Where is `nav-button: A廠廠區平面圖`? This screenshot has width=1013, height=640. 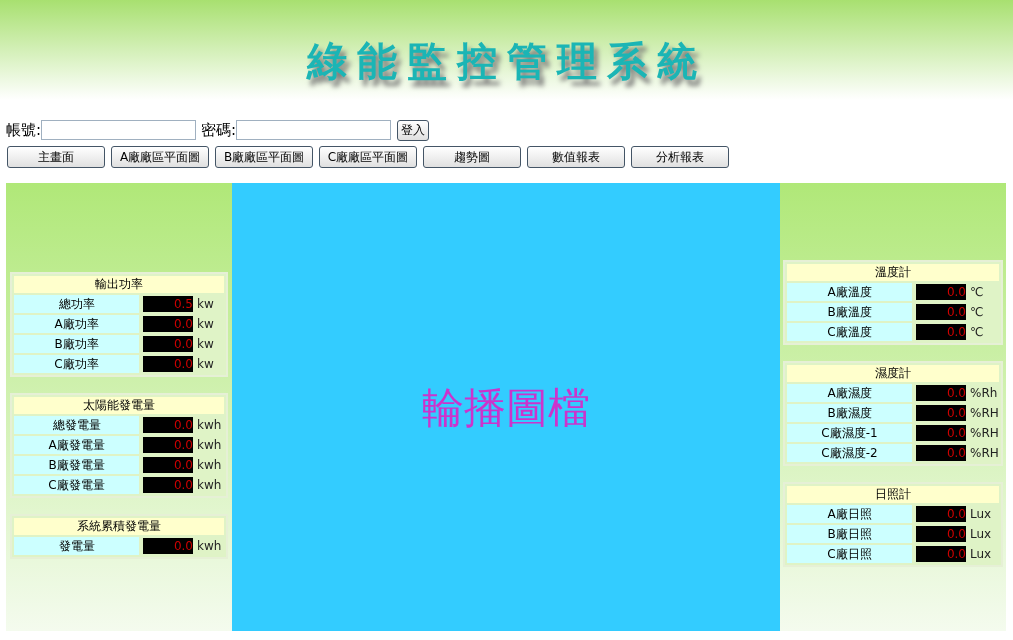 nav-button: A廠廠區平面圖 is located at coordinates (160, 157).